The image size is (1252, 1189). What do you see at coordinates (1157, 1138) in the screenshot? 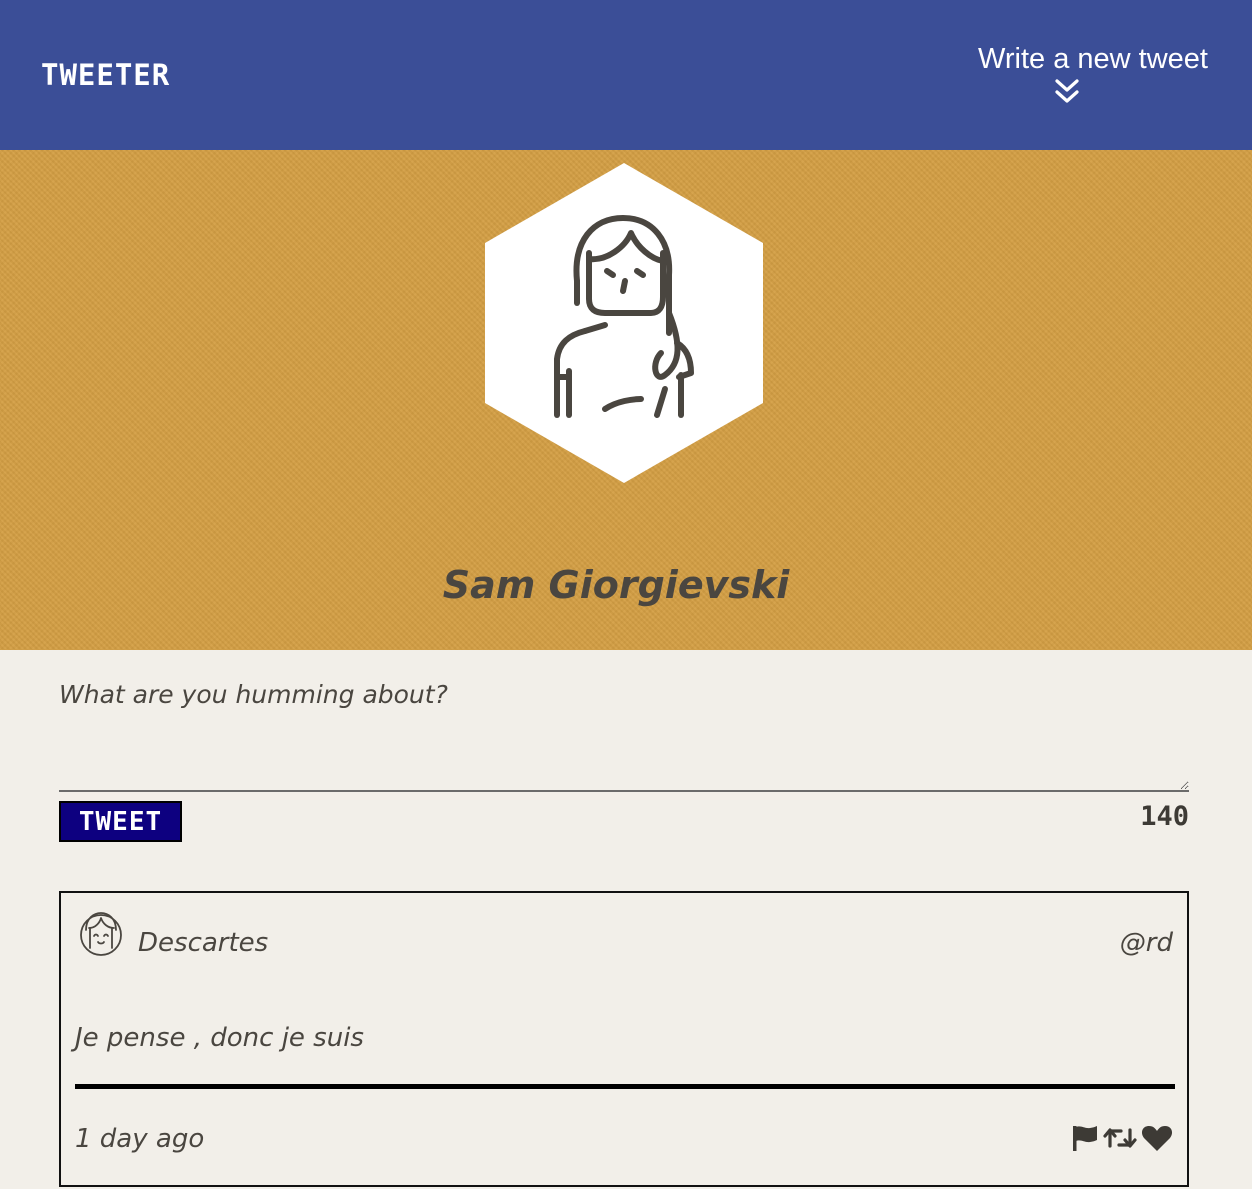
I see `heart-icon` at bounding box center [1157, 1138].